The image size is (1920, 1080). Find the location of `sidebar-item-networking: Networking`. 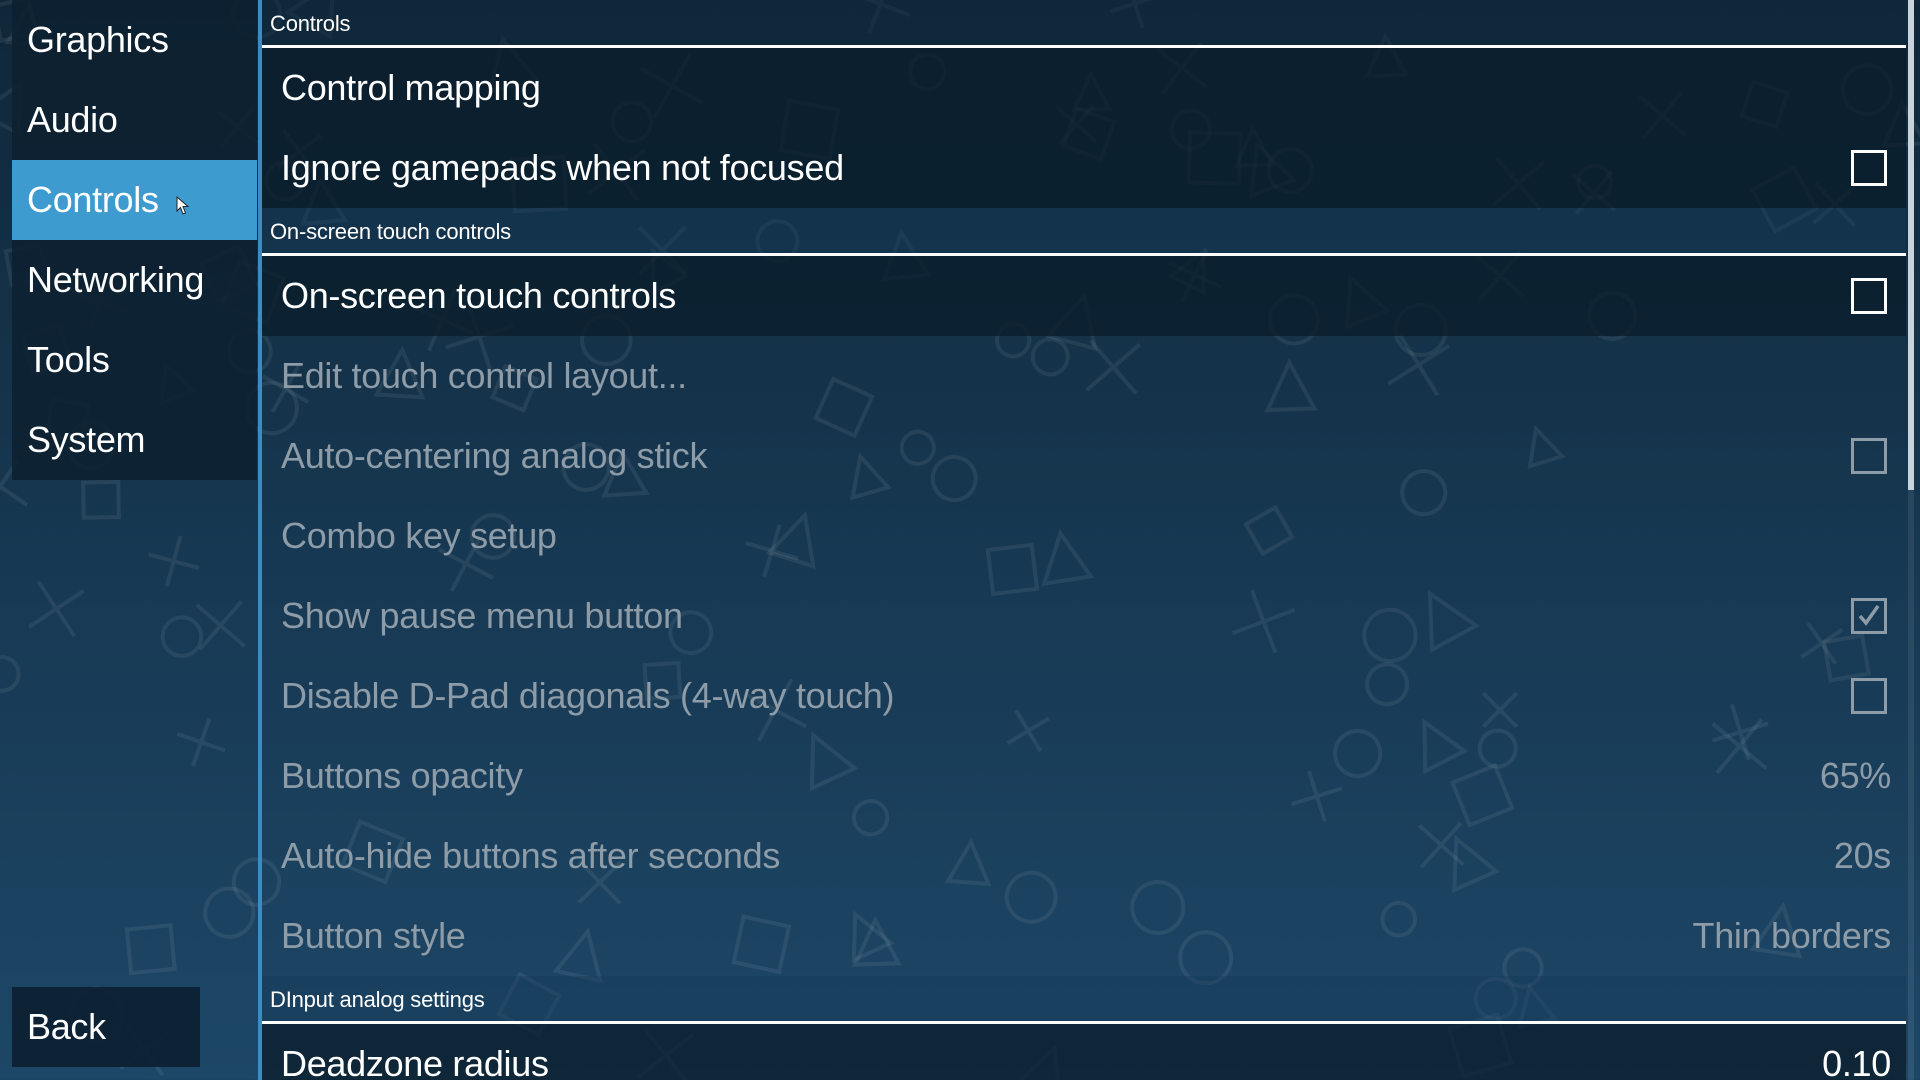

sidebar-item-networking: Networking is located at coordinates (134, 280).